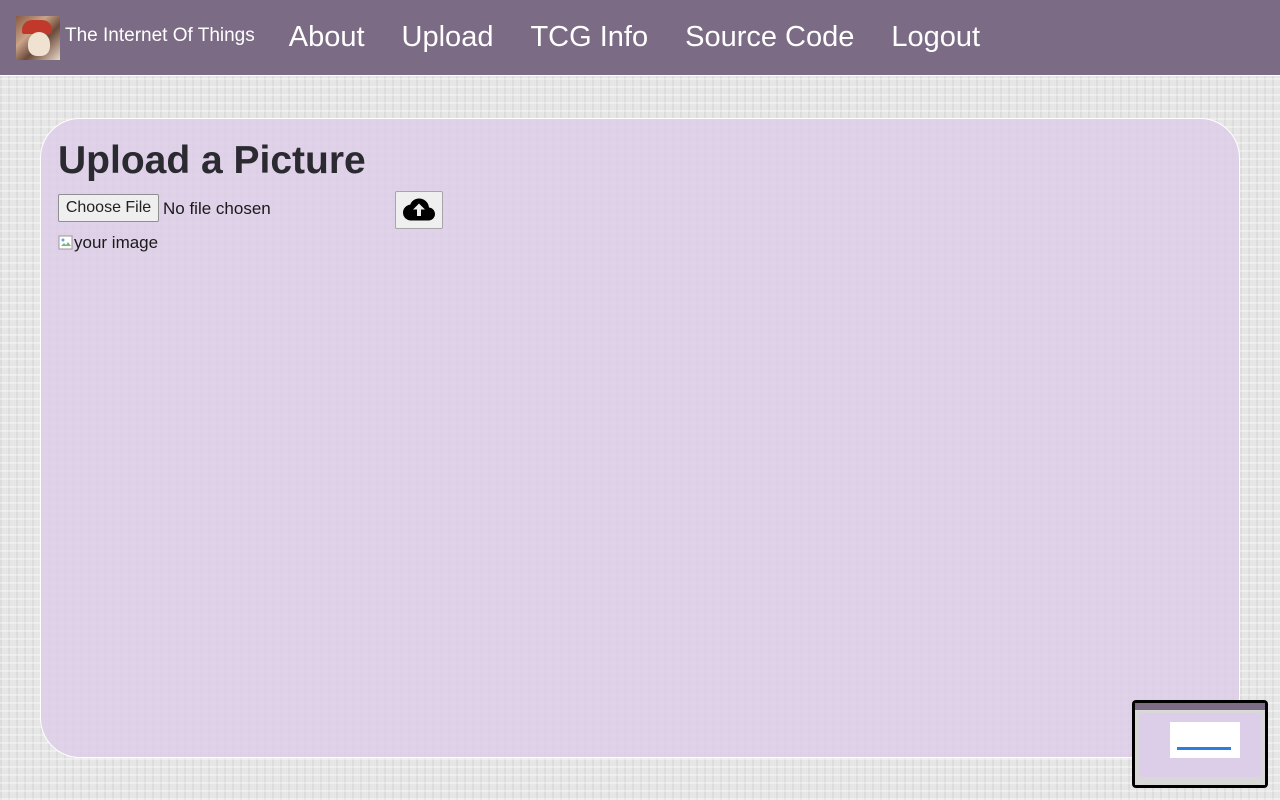 The width and height of the screenshot is (1280, 800). Describe the element at coordinates (448, 37) in the screenshot. I see `nav-link-upload: Upload` at that location.